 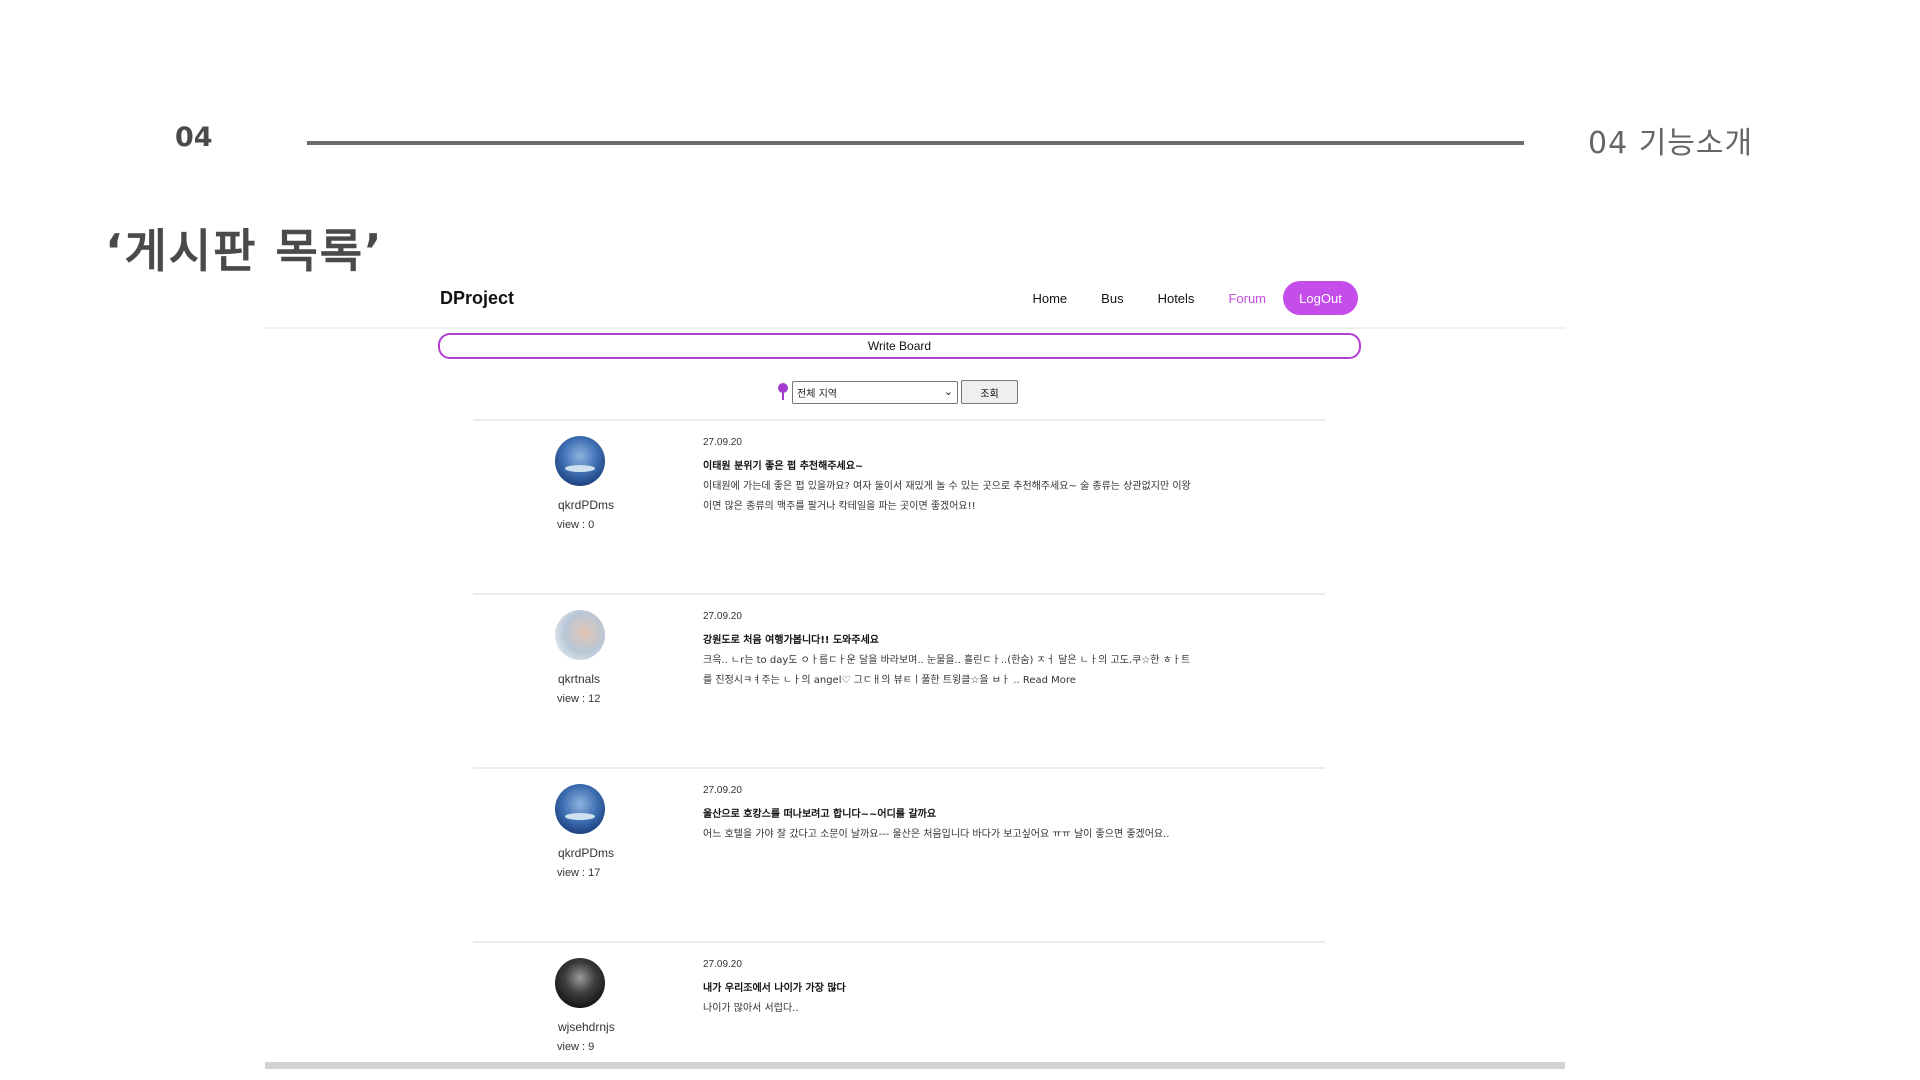 I want to click on nav-home: Home, so click(x=1049, y=298).